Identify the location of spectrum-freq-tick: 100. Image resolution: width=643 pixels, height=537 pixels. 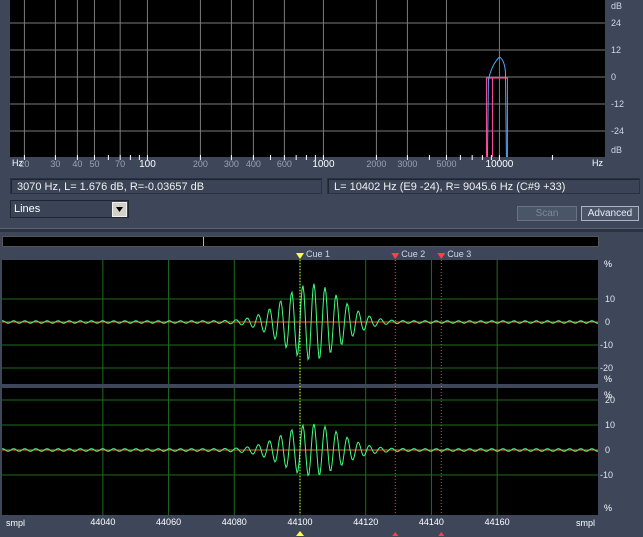
(147, 164).